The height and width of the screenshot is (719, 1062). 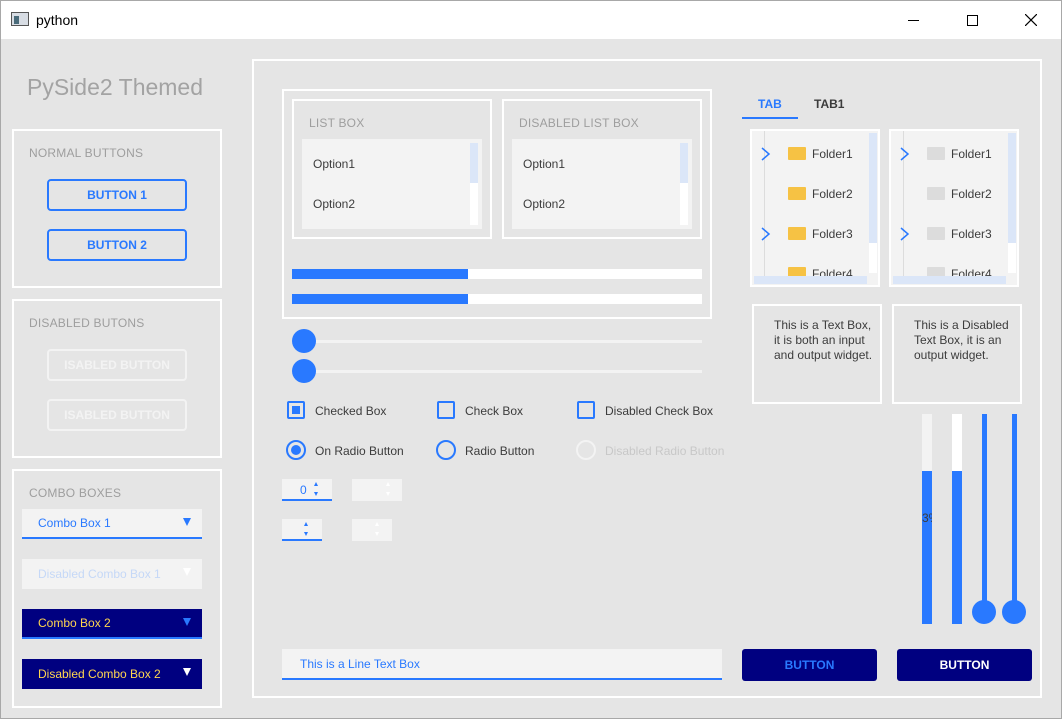 What do you see at coordinates (809, 665) in the screenshot?
I see `dark-button-1: BUTTON` at bounding box center [809, 665].